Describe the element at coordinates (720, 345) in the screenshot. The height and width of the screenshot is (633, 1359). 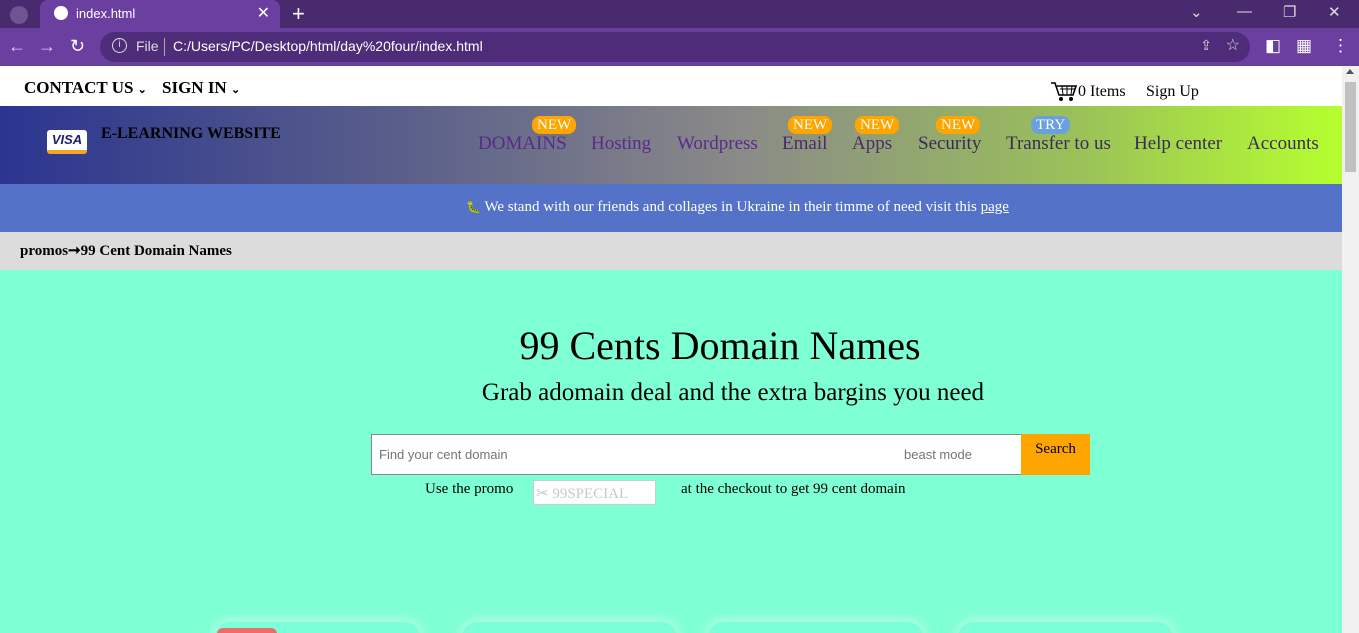
I see `page-title: 99 Cents Domain Names` at that location.